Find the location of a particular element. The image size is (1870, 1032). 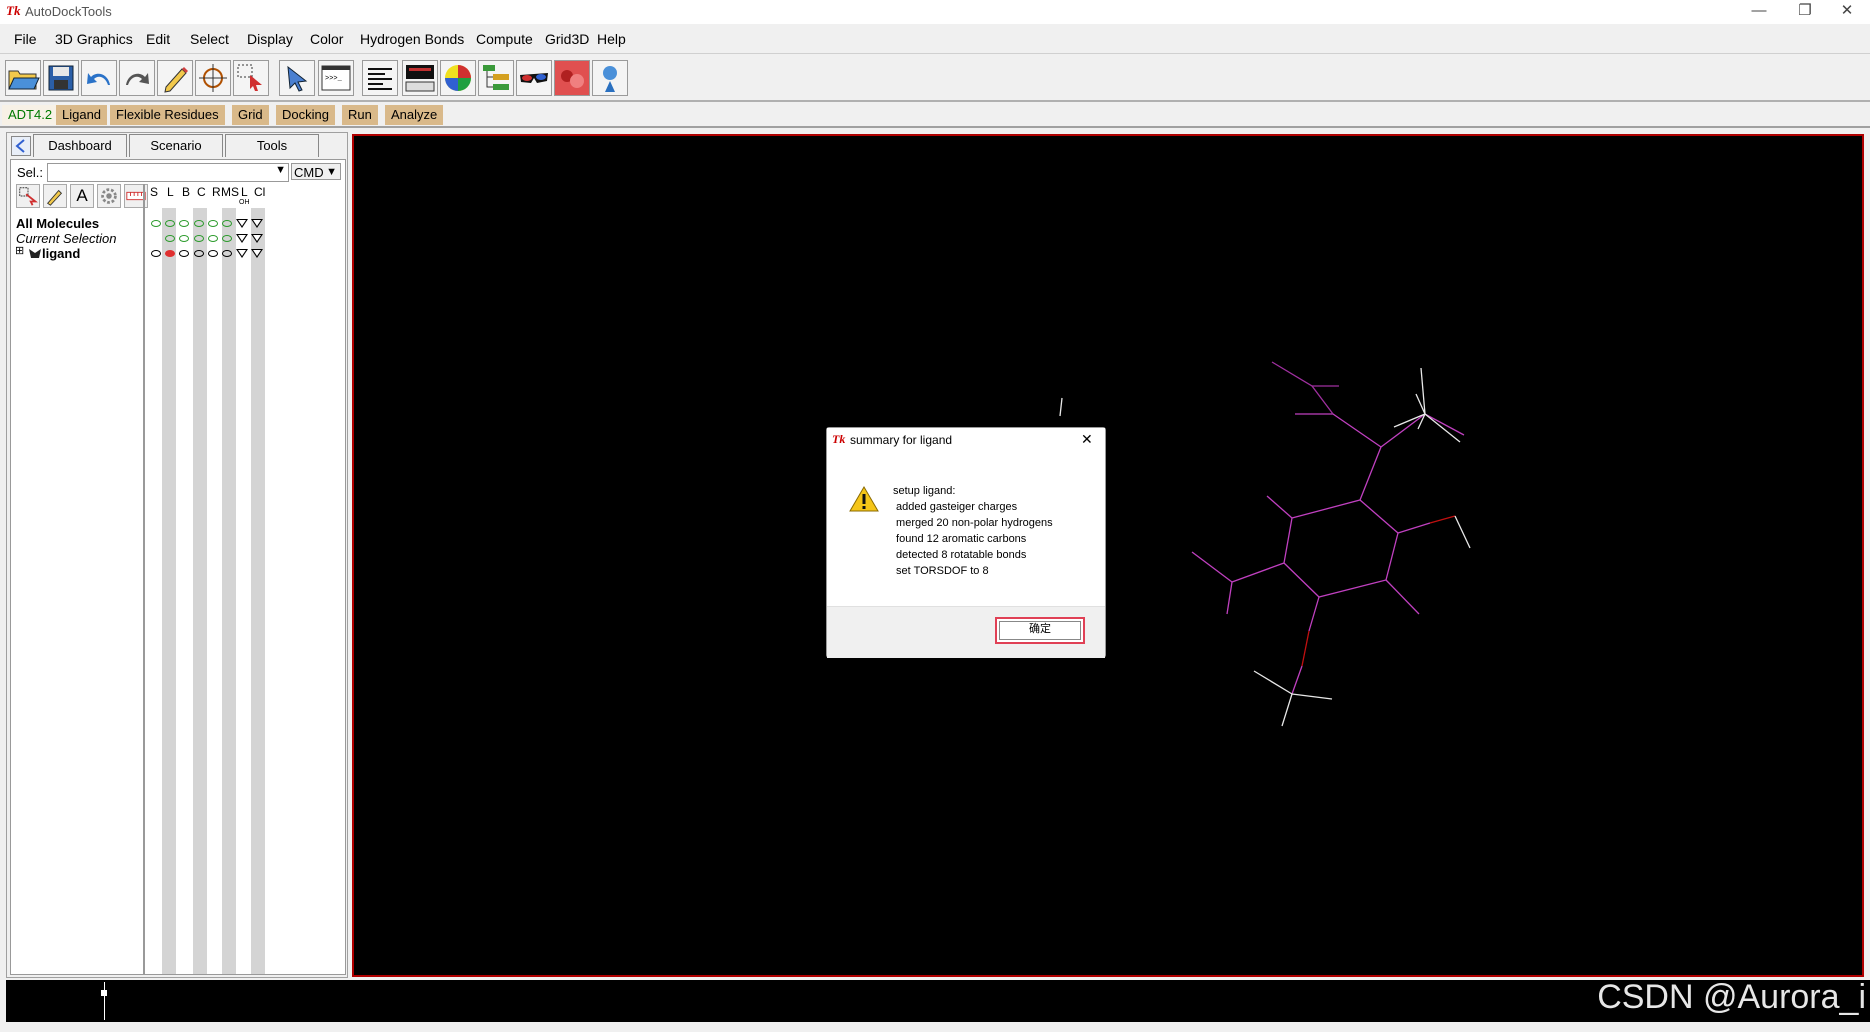

ok-button: 确定 is located at coordinates (1040, 630).